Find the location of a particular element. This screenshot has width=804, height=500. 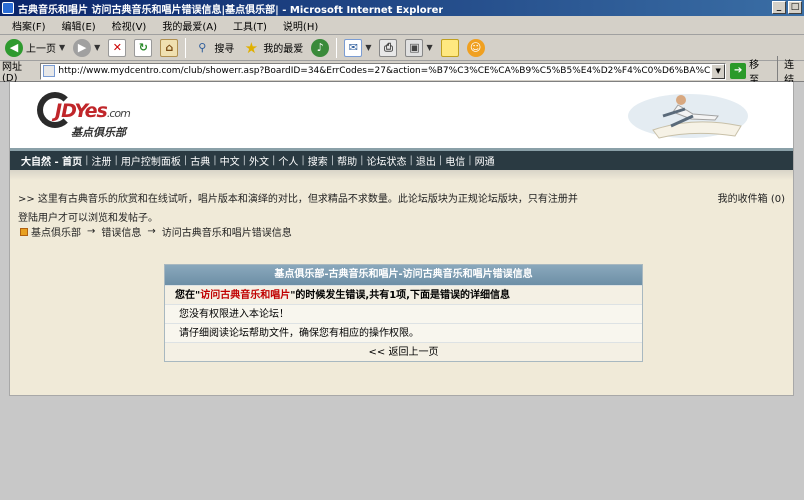

menu-help: 说明(H) is located at coordinates (300, 25).